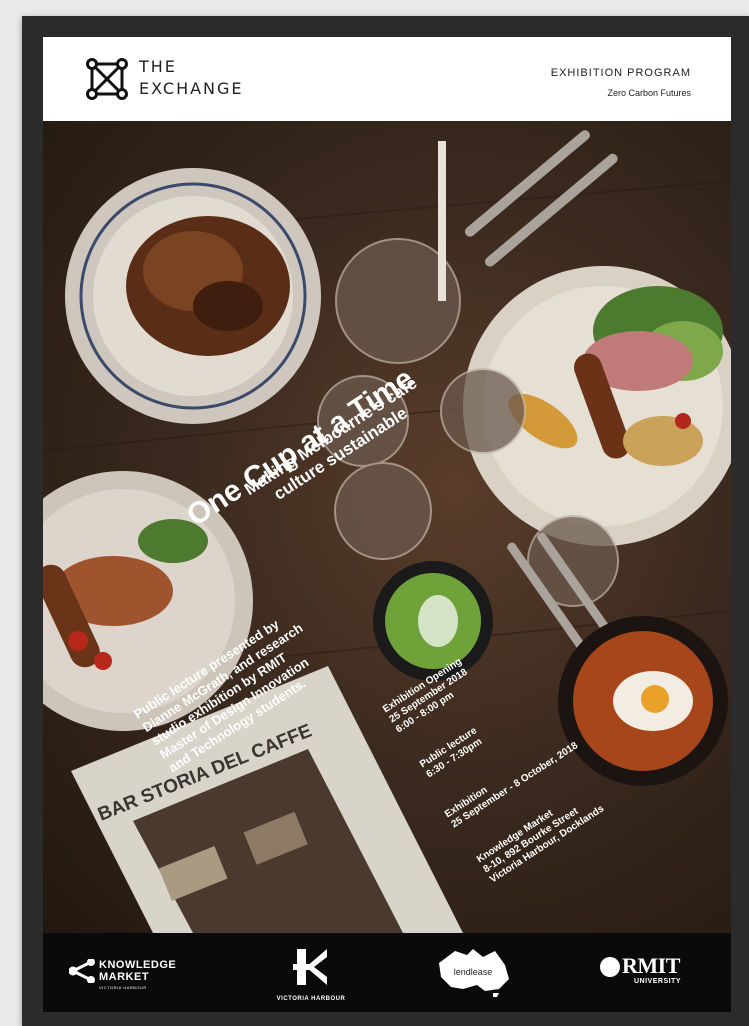 This screenshot has height=1026, width=749. What do you see at coordinates (158, 66) in the screenshot?
I see `logo-line1: THE` at bounding box center [158, 66].